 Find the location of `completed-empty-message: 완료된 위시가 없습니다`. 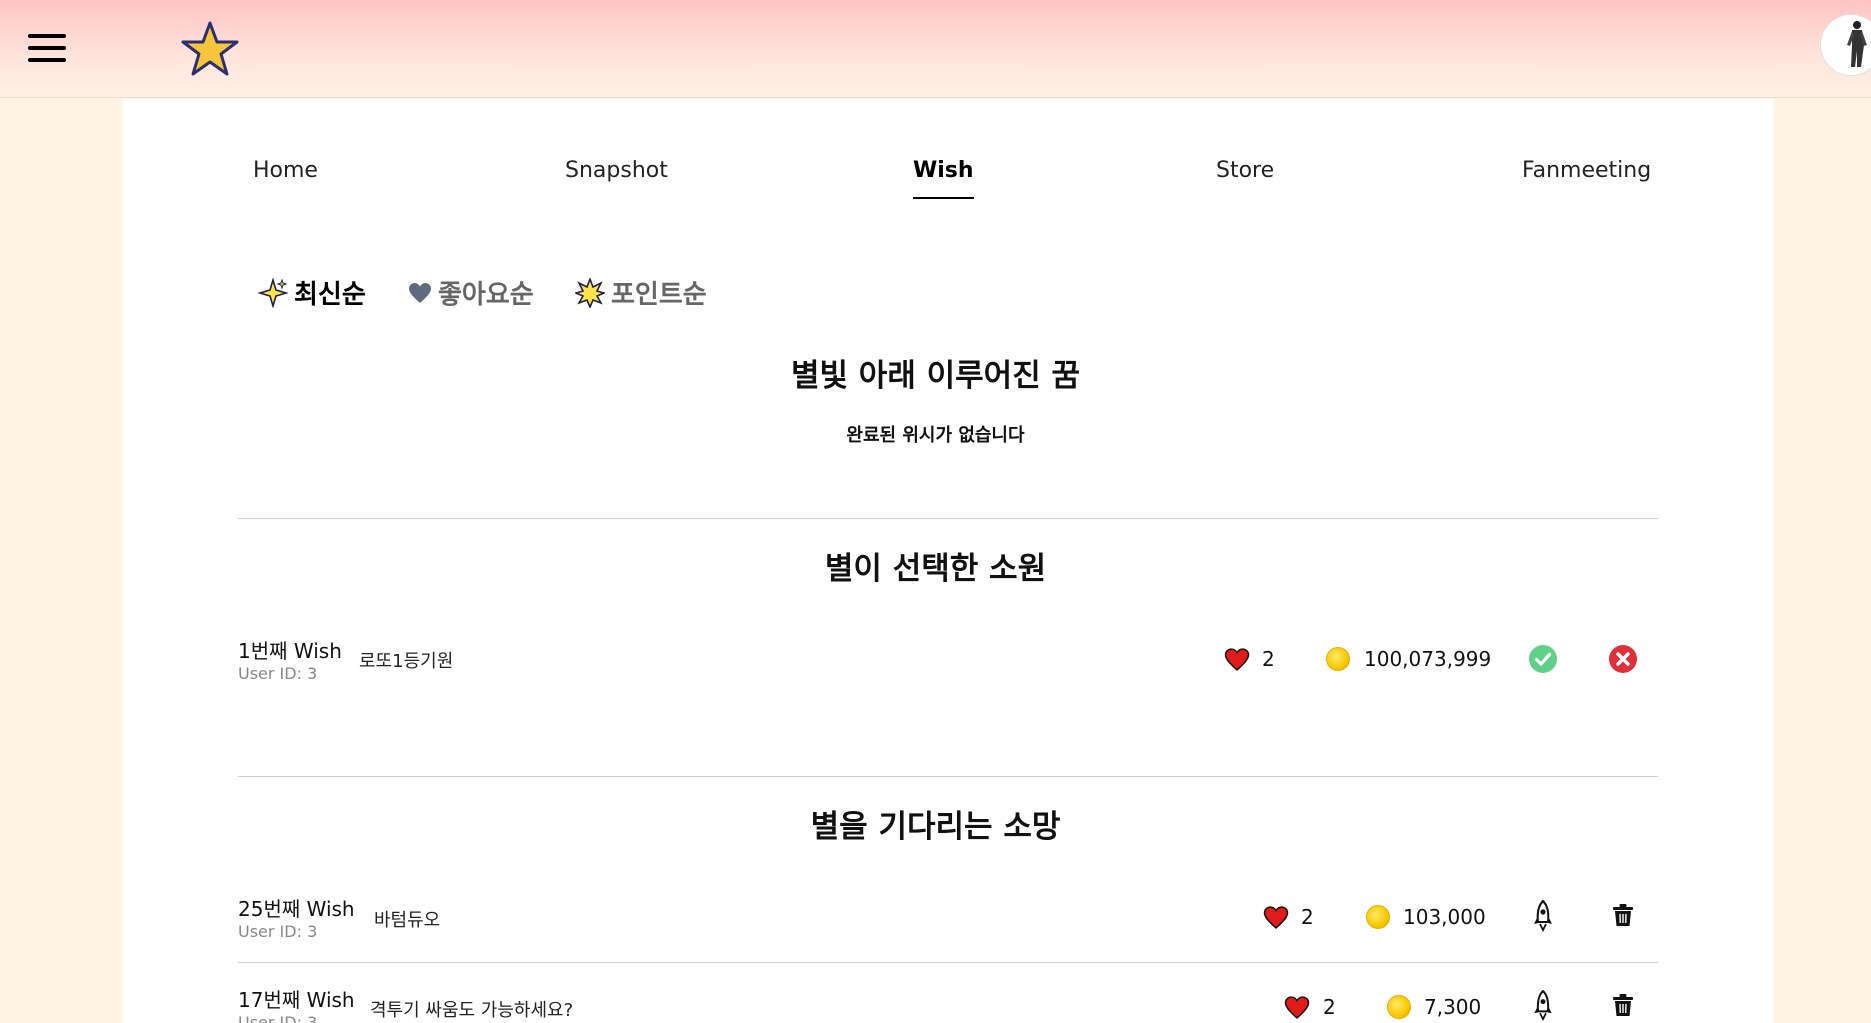

completed-empty-message: 완료된 위시가 없습니다 is located at coordinates (935, 435).